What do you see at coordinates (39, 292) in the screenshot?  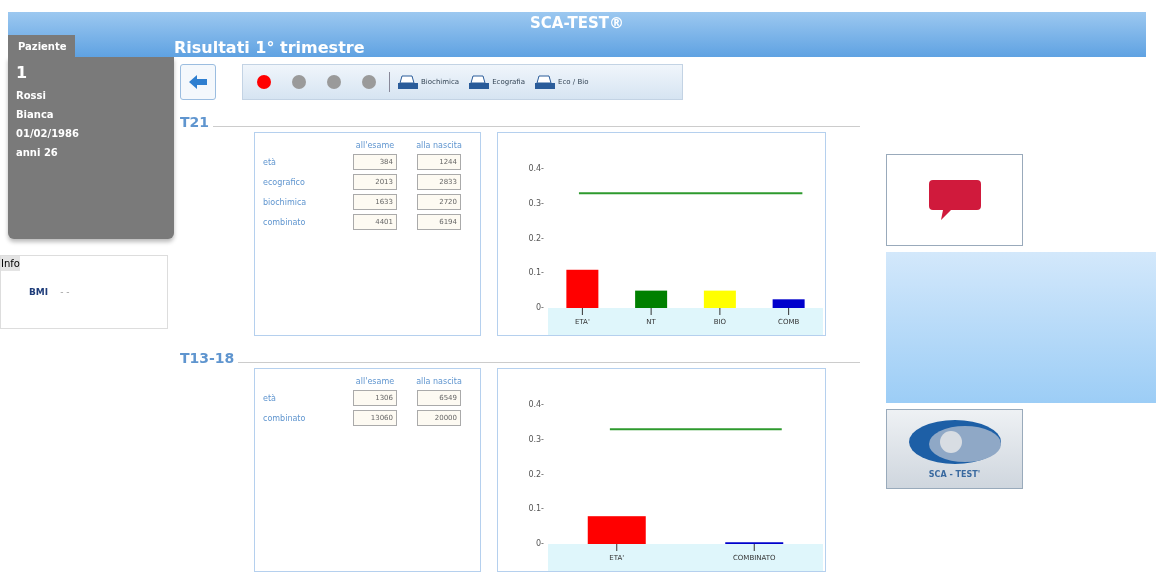 I see `info-label: BMI` at bounding box center [39, 292].